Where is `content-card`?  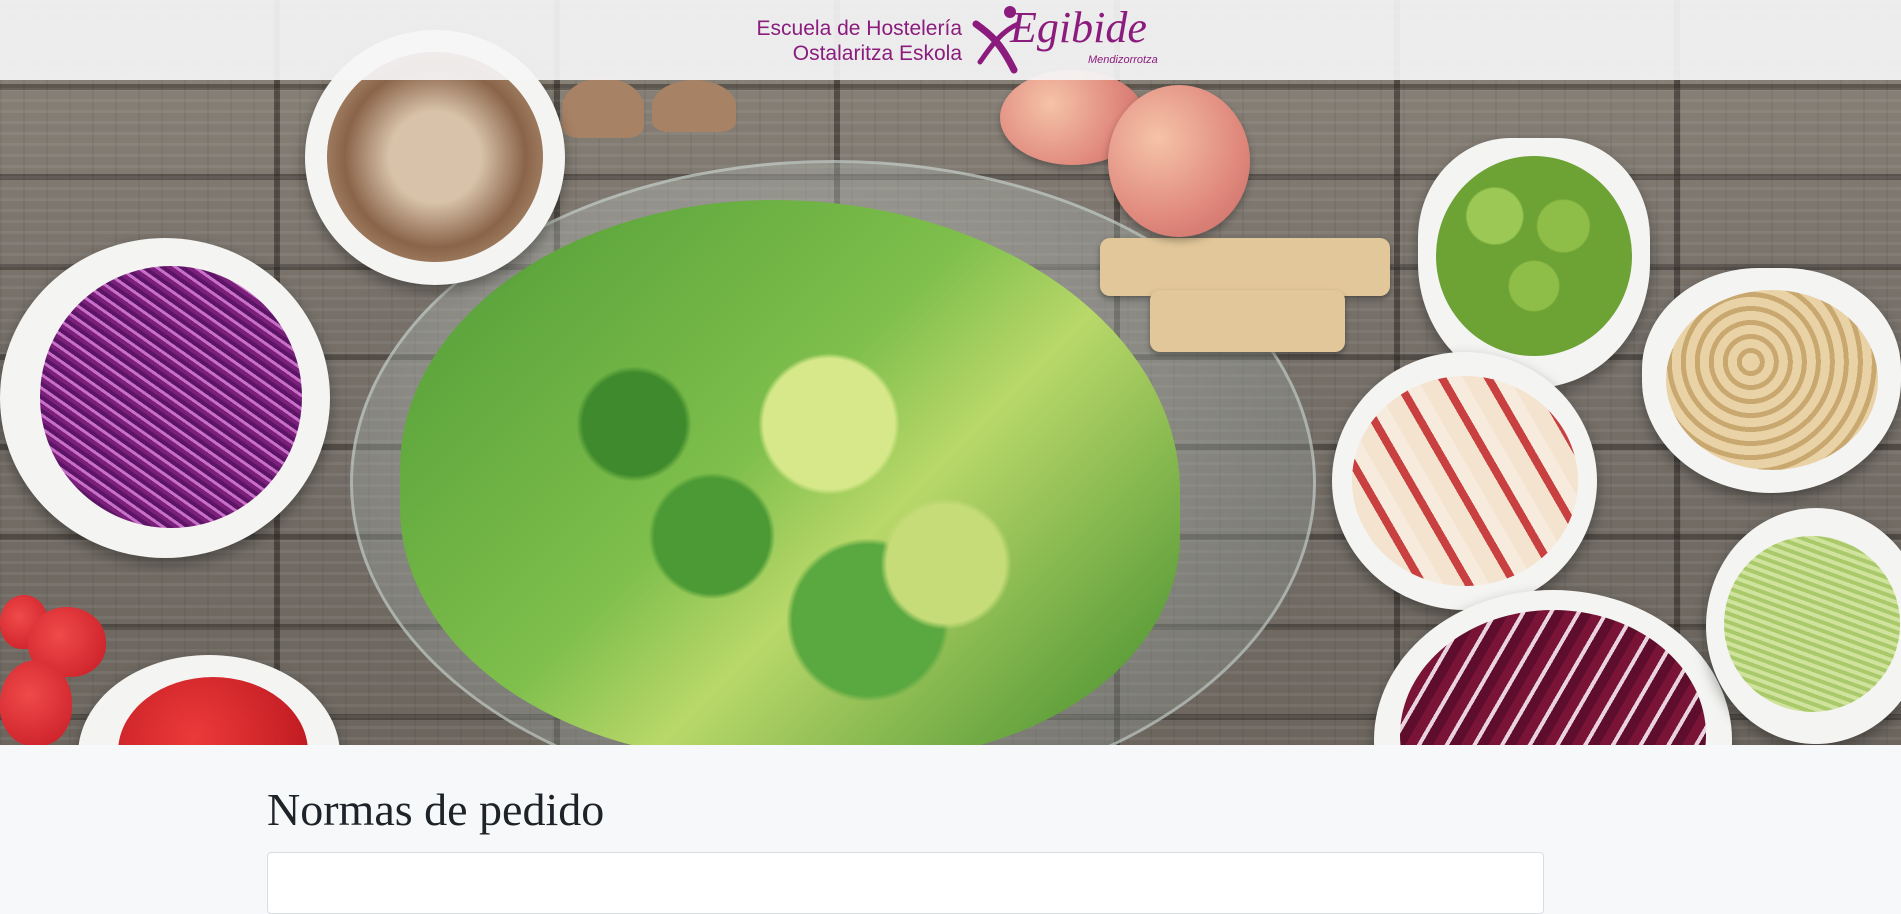 content-card is located at coordinates (905, 883).